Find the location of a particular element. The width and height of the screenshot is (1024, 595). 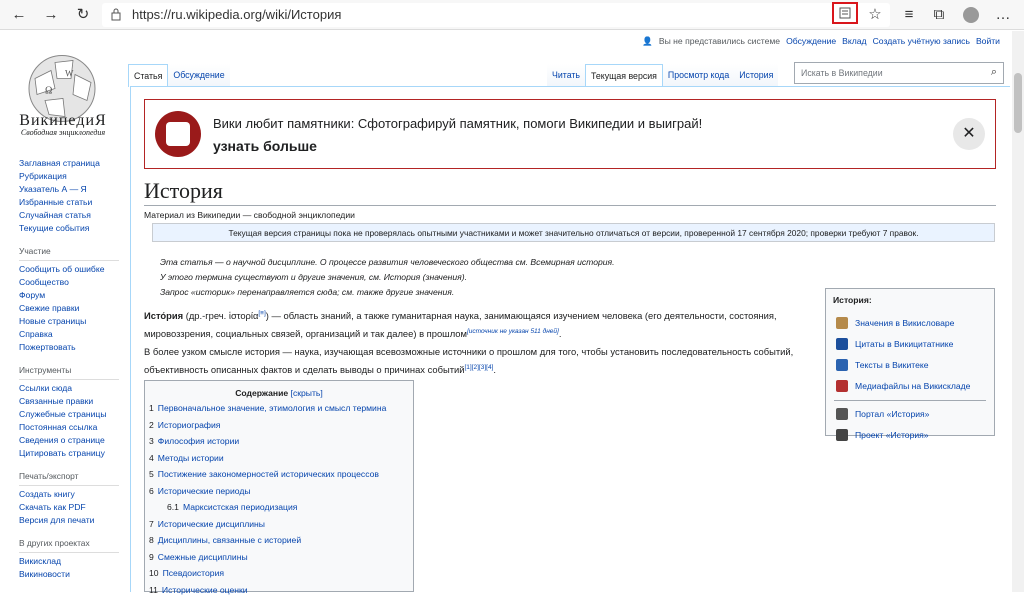

sidebar-link: Избранные статьи is located at coordinates (69, 202).